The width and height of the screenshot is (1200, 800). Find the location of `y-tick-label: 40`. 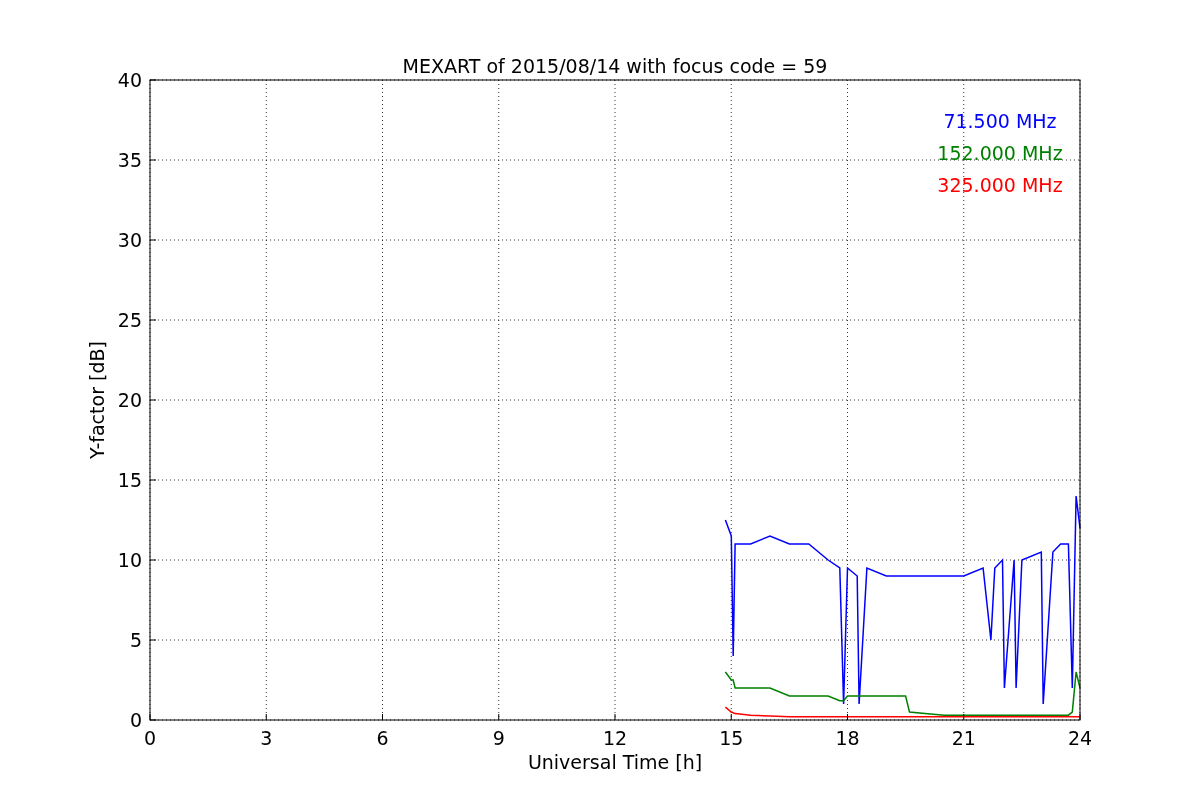

y-tick-label: 40 is located at coordinates (129, 80).